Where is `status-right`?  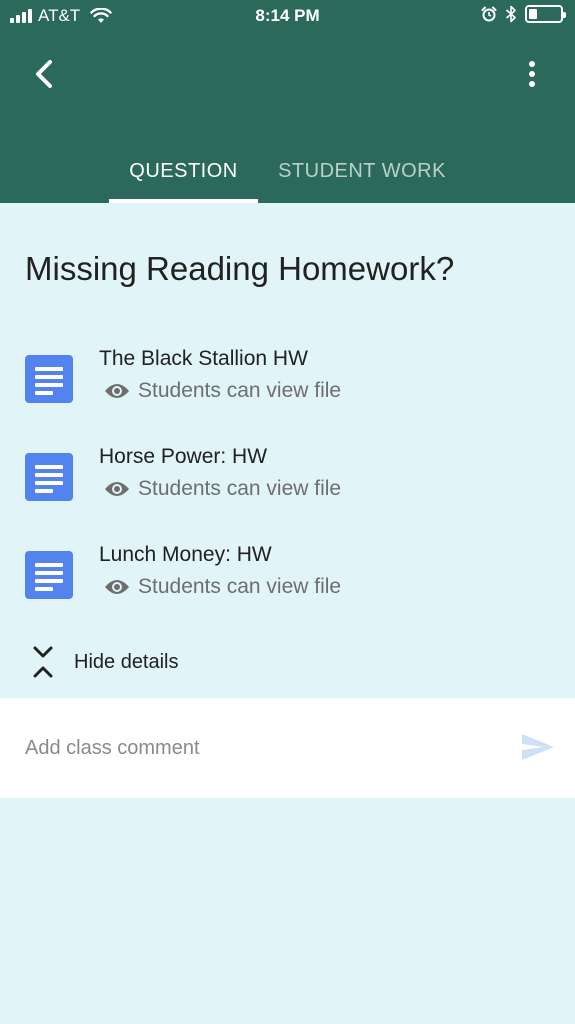 status-right is located at coordinates (523, 14).